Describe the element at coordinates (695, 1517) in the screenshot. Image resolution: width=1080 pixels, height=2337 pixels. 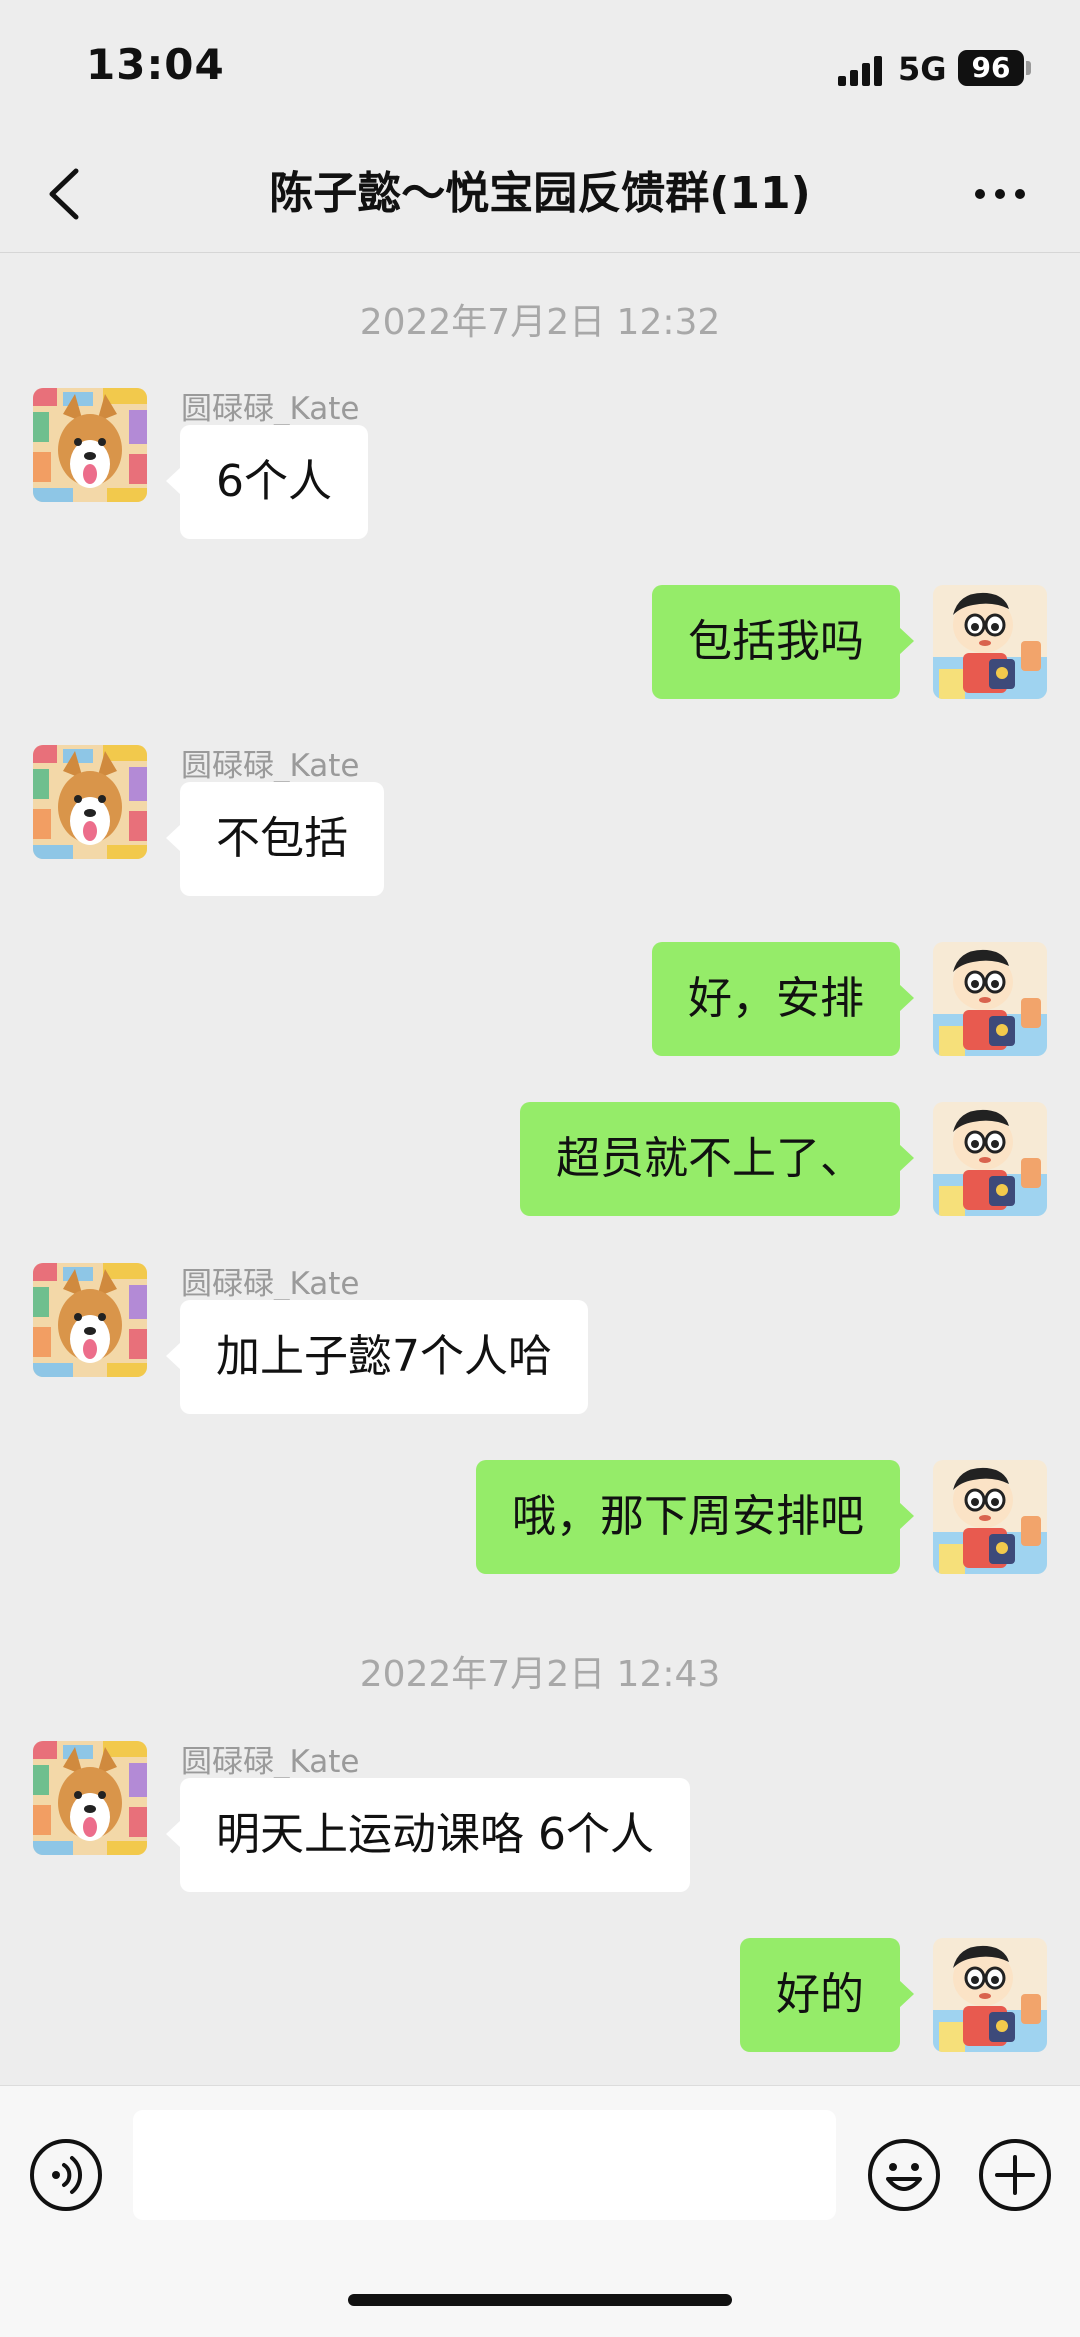
I see `outgoing-message: 哦，那下周安排吧` at that location.